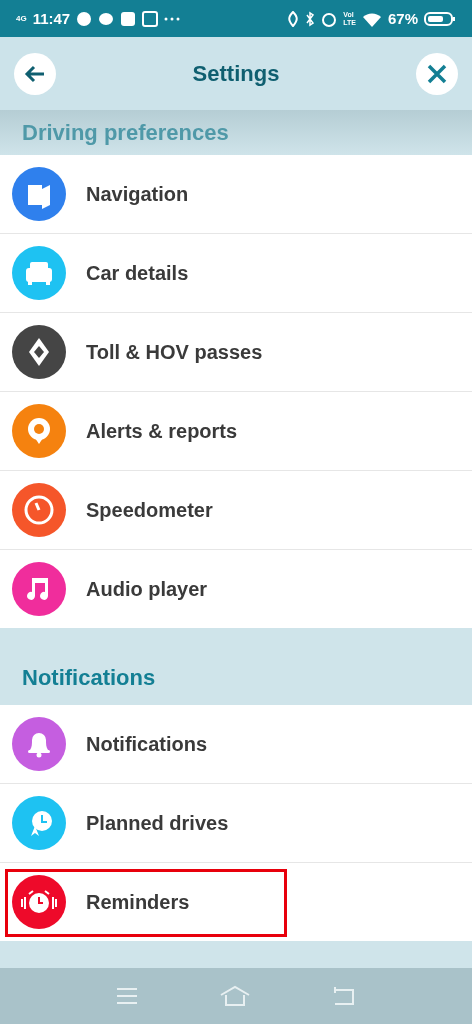  I want to click on location-pin-icon, so click(293, 18).